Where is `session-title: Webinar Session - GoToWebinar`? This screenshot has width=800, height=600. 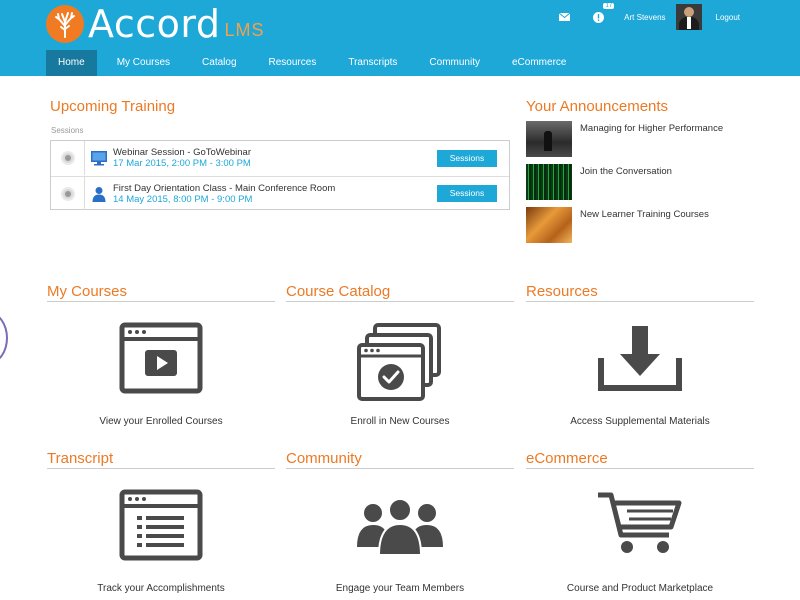 session-title: Webinar Session - GoToWebinar is located at coordinates (275, 152).